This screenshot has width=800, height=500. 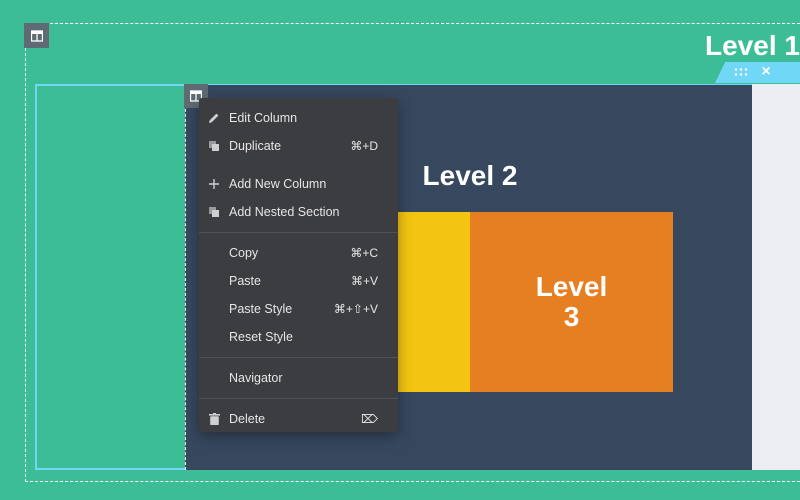 What do you see at coordinates (244, 253) in the screenshot?
I see `menu-item-label: Copy` at bounding box center [244, 253].